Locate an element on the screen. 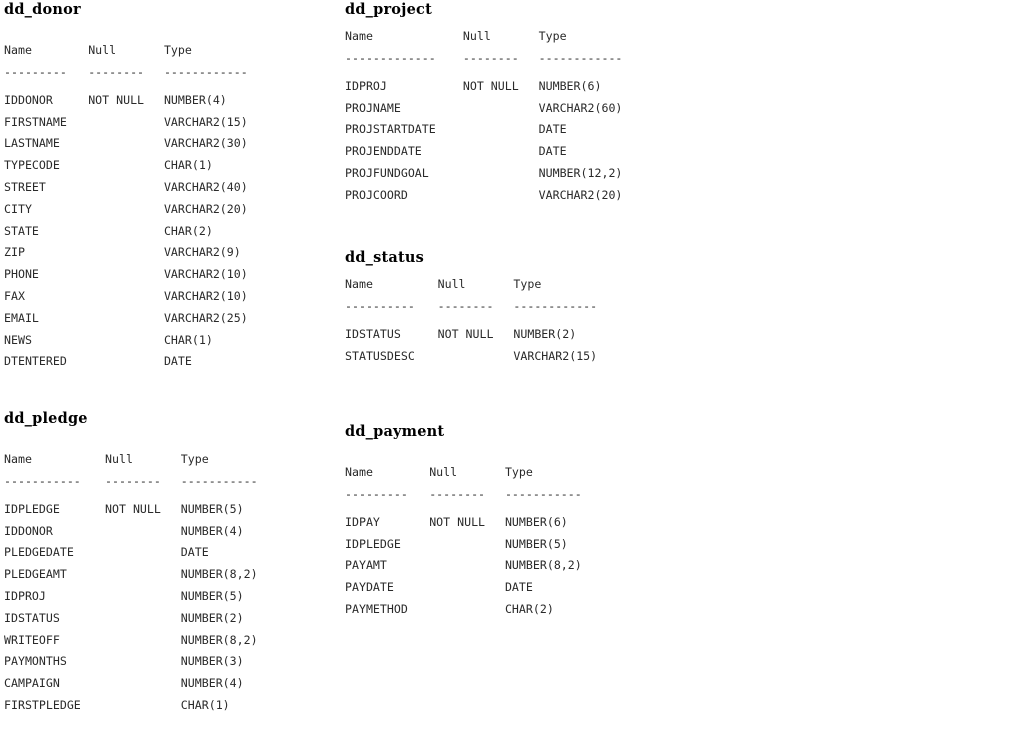 This screenshot has width=1024, height=735. table-row: PHONE VARCHAR2(10) is located at coordinates (138, 275).